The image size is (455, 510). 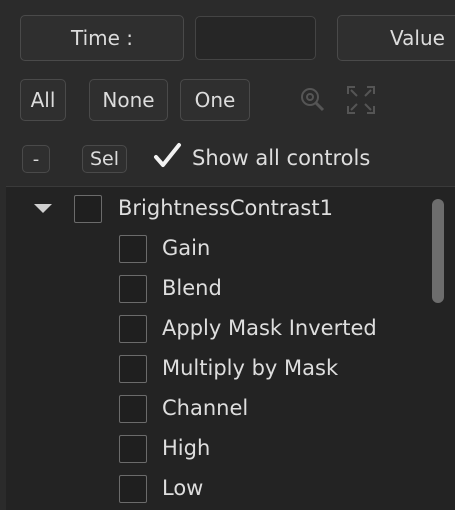 What do you see at coordinates (205, 408) in the screenshot?
I see `child-label-channel: Channel` at bounding box center [205, 408].